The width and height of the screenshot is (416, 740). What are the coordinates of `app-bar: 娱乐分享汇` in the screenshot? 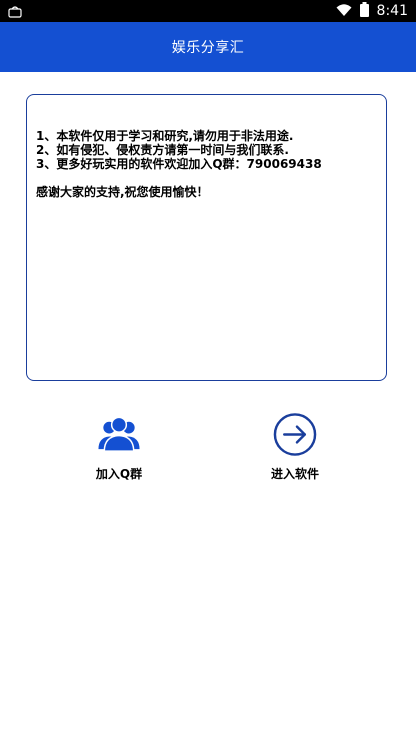 It's located at (208, 47).